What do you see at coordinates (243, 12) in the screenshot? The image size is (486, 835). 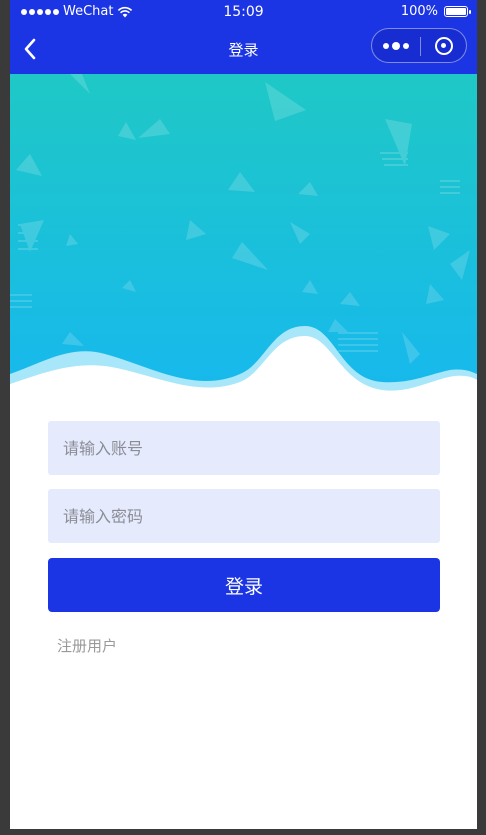 I see `status-bar: WeChat 15:09 100%` at bounding box center [243, 12].